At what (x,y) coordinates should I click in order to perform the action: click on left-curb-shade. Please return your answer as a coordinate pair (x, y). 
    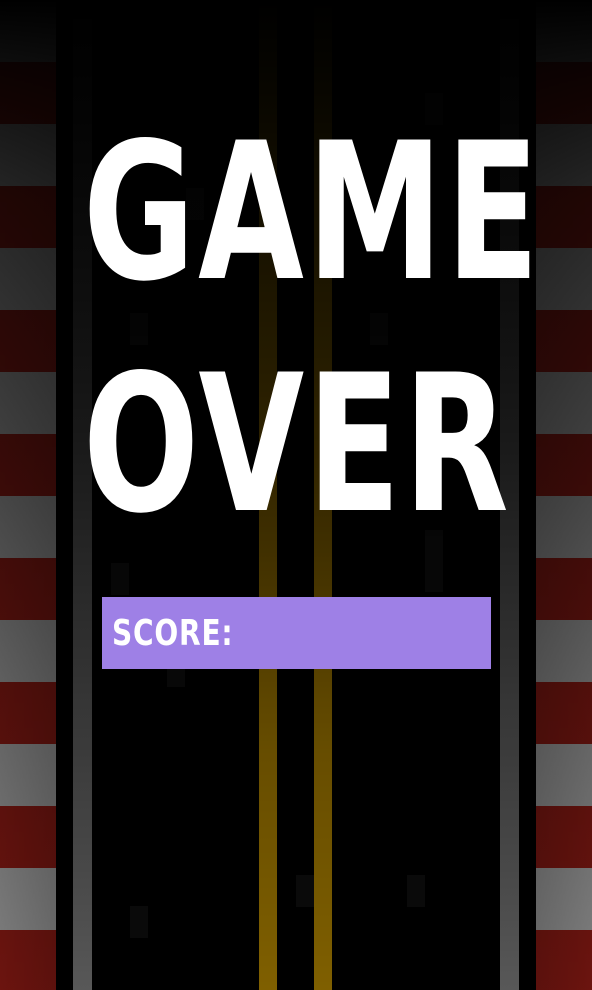
    Looking at the image, I should click on (28, 495).